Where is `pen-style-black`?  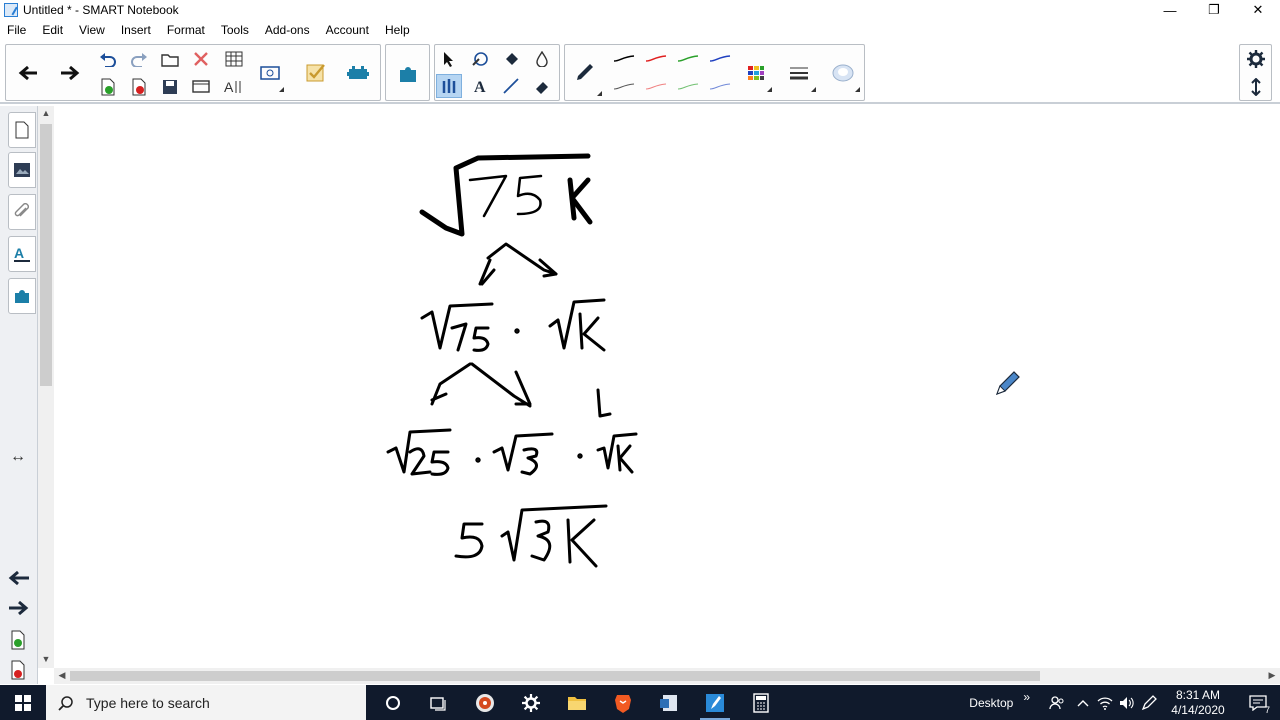 pen-style-black is located at coordinates (624, 59).